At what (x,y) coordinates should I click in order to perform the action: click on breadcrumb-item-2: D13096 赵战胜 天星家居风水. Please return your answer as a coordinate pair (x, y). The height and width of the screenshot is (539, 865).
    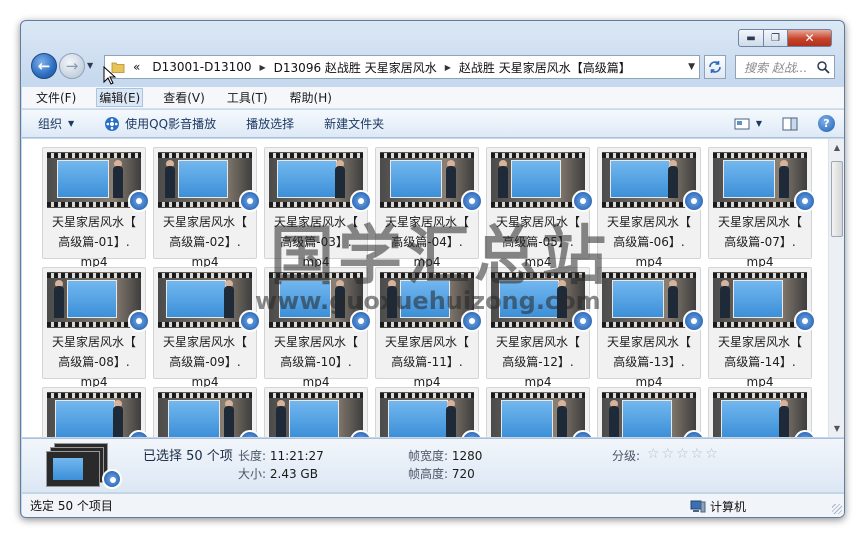
    Looking at the image, I should click on (355, 67).